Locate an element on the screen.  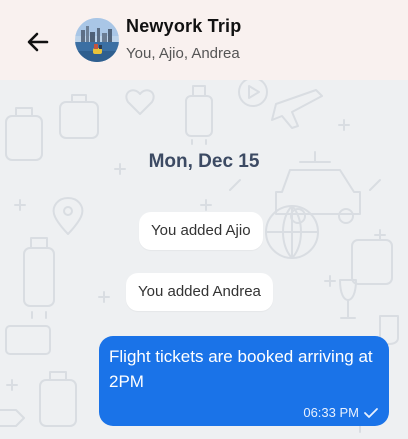
system-message: You added Ajio is located at coordinates (201, 231).